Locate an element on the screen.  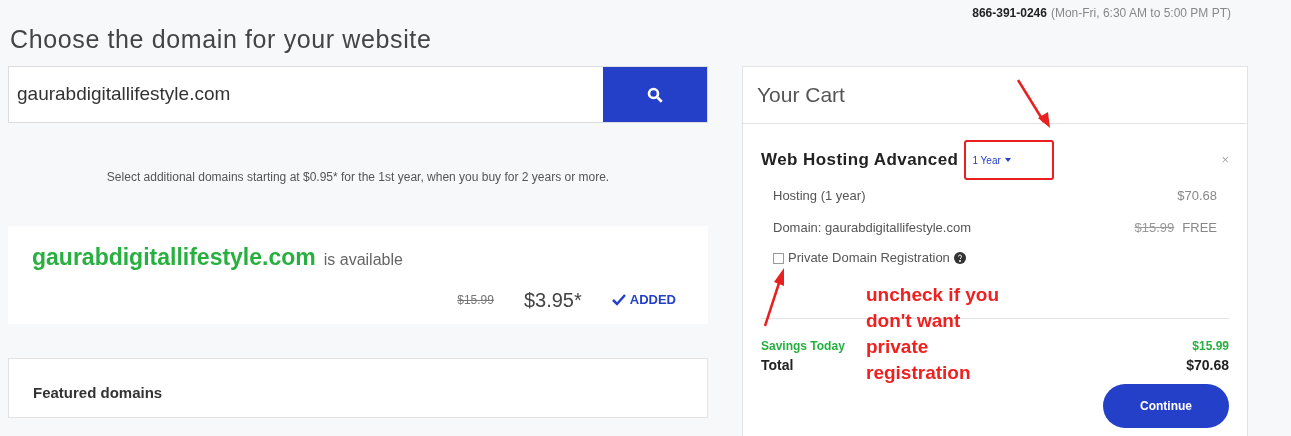
annotation-text: uncheck if you don't want private registration is located at coordinates (933, 334).